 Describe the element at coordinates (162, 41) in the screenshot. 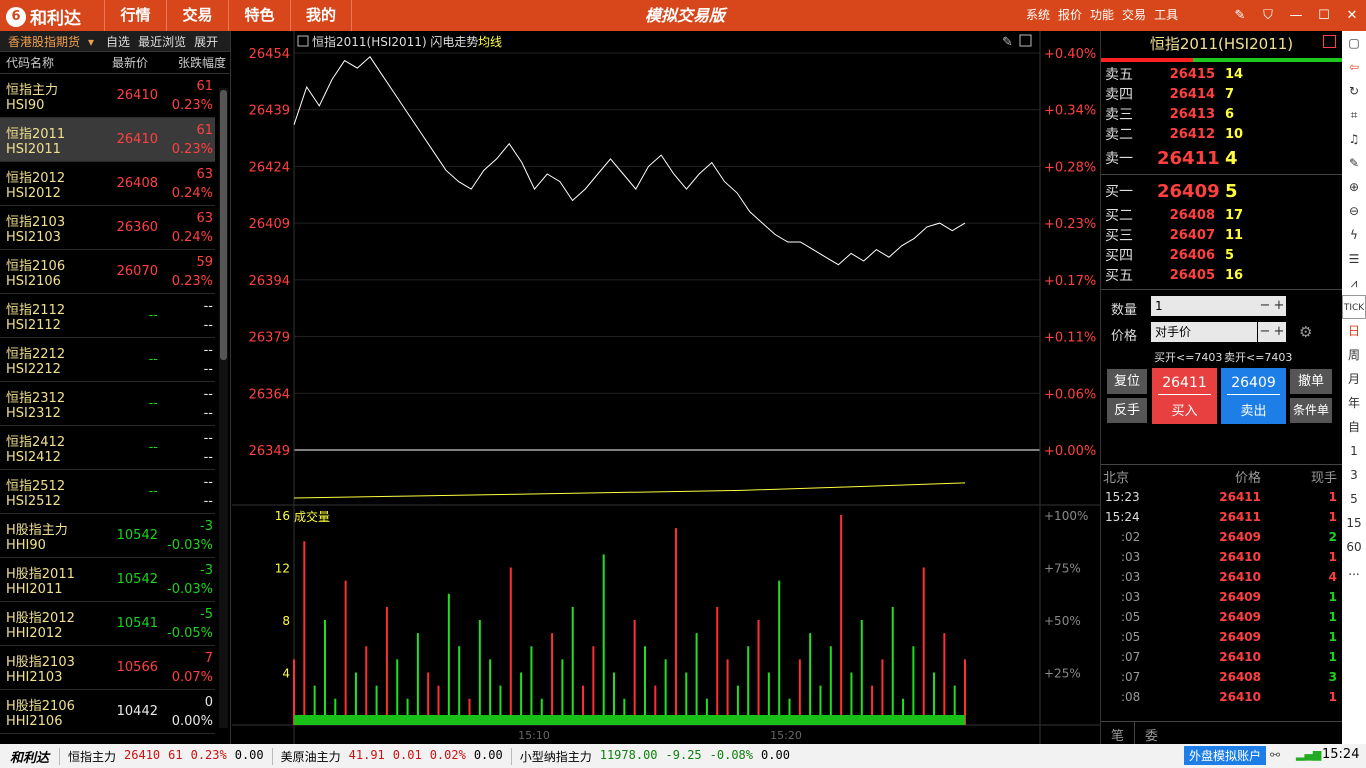

I see `tab-recent: 最近浏览` at that location.